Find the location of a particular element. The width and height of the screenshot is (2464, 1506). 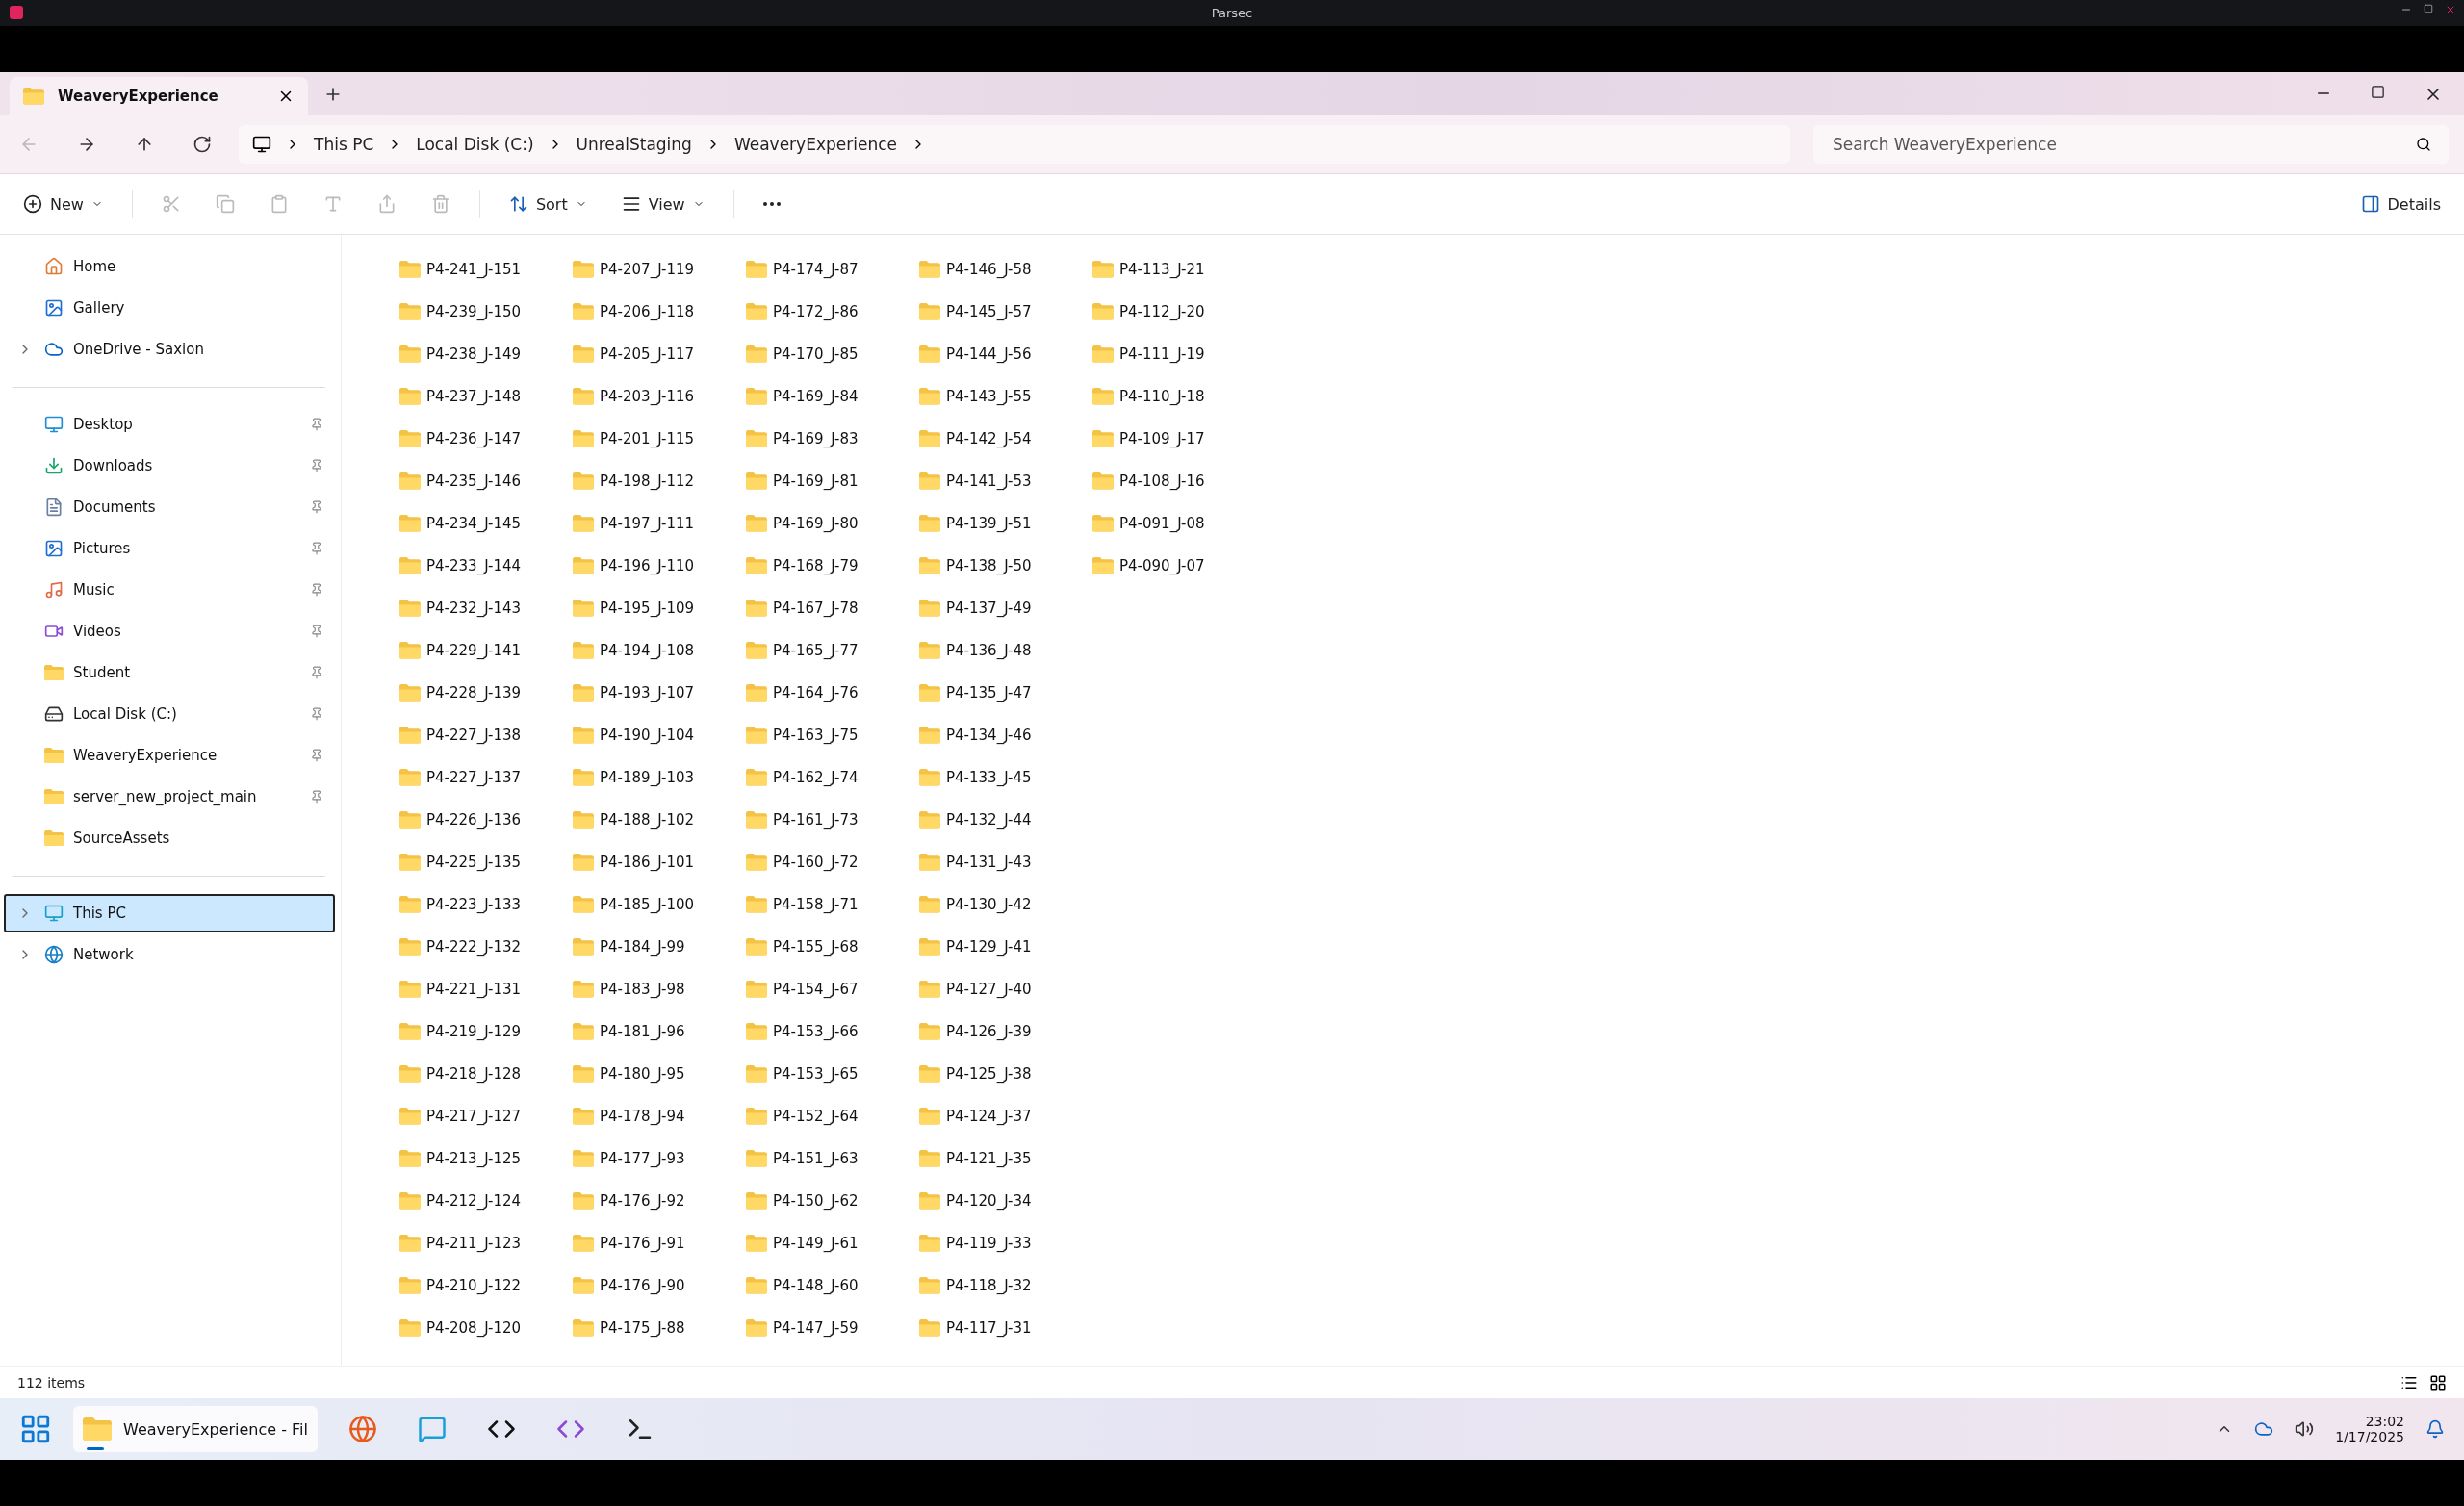

cloud-icon is located at coordinates (2264, 1429).